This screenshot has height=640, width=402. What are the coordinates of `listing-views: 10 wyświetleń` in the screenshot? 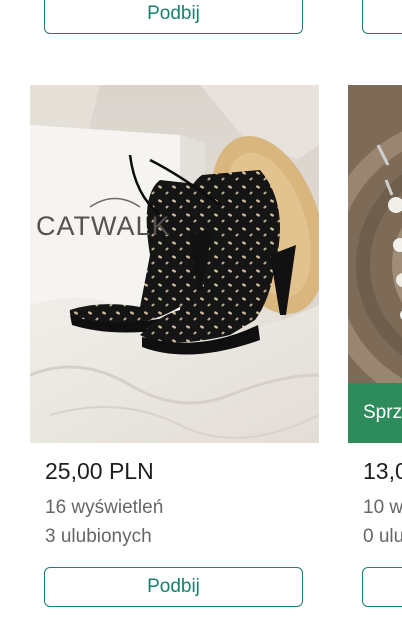 It's located at (382, 507).